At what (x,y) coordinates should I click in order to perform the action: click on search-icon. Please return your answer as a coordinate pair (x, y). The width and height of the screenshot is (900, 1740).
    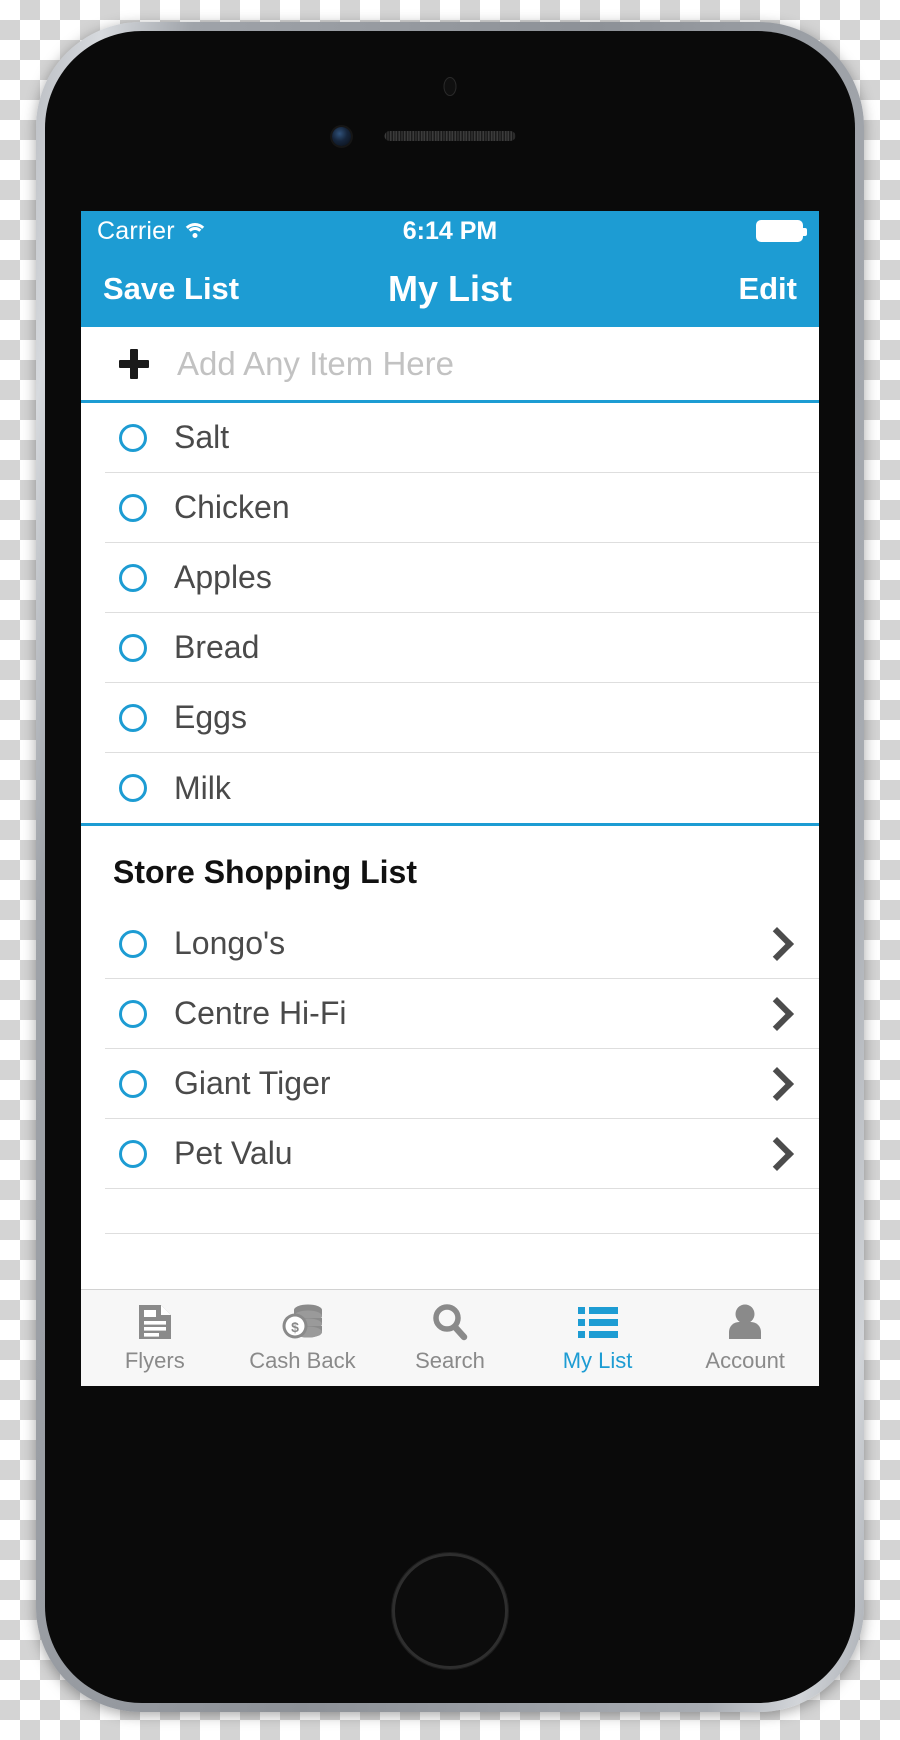
    Looking at the image, I should click on (450, 1322).